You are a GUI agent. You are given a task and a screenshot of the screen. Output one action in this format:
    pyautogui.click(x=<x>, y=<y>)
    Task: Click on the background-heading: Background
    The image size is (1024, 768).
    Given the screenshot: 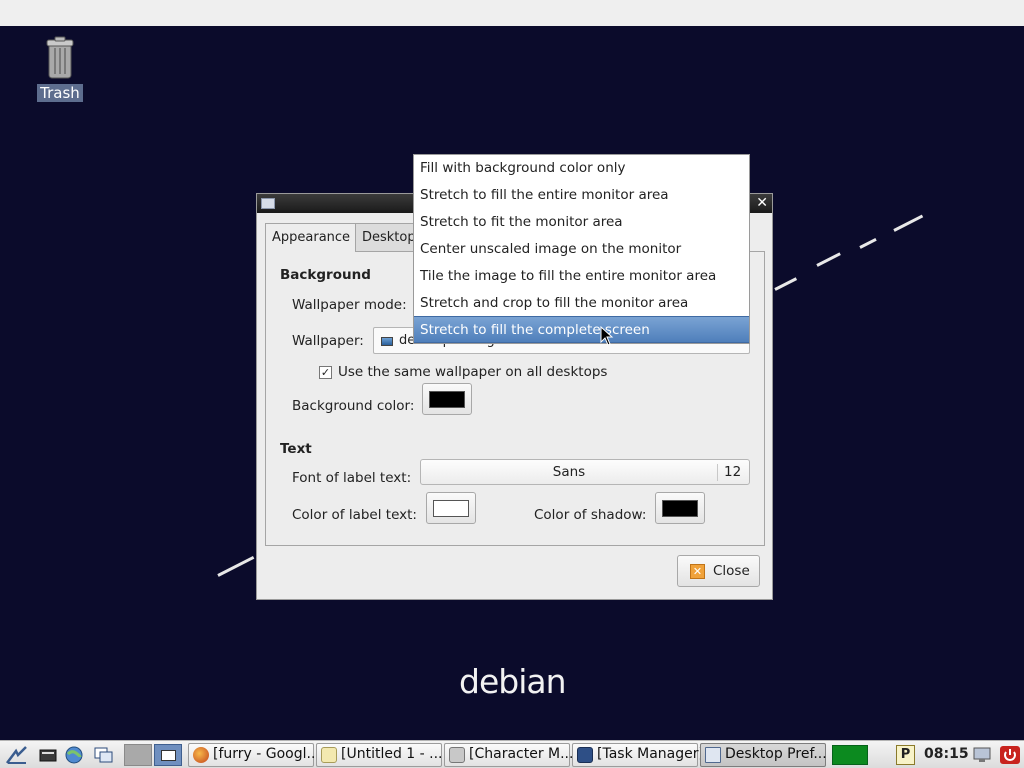 What is the action you would take?
    pyautogui.click(x=325, y=275)
    